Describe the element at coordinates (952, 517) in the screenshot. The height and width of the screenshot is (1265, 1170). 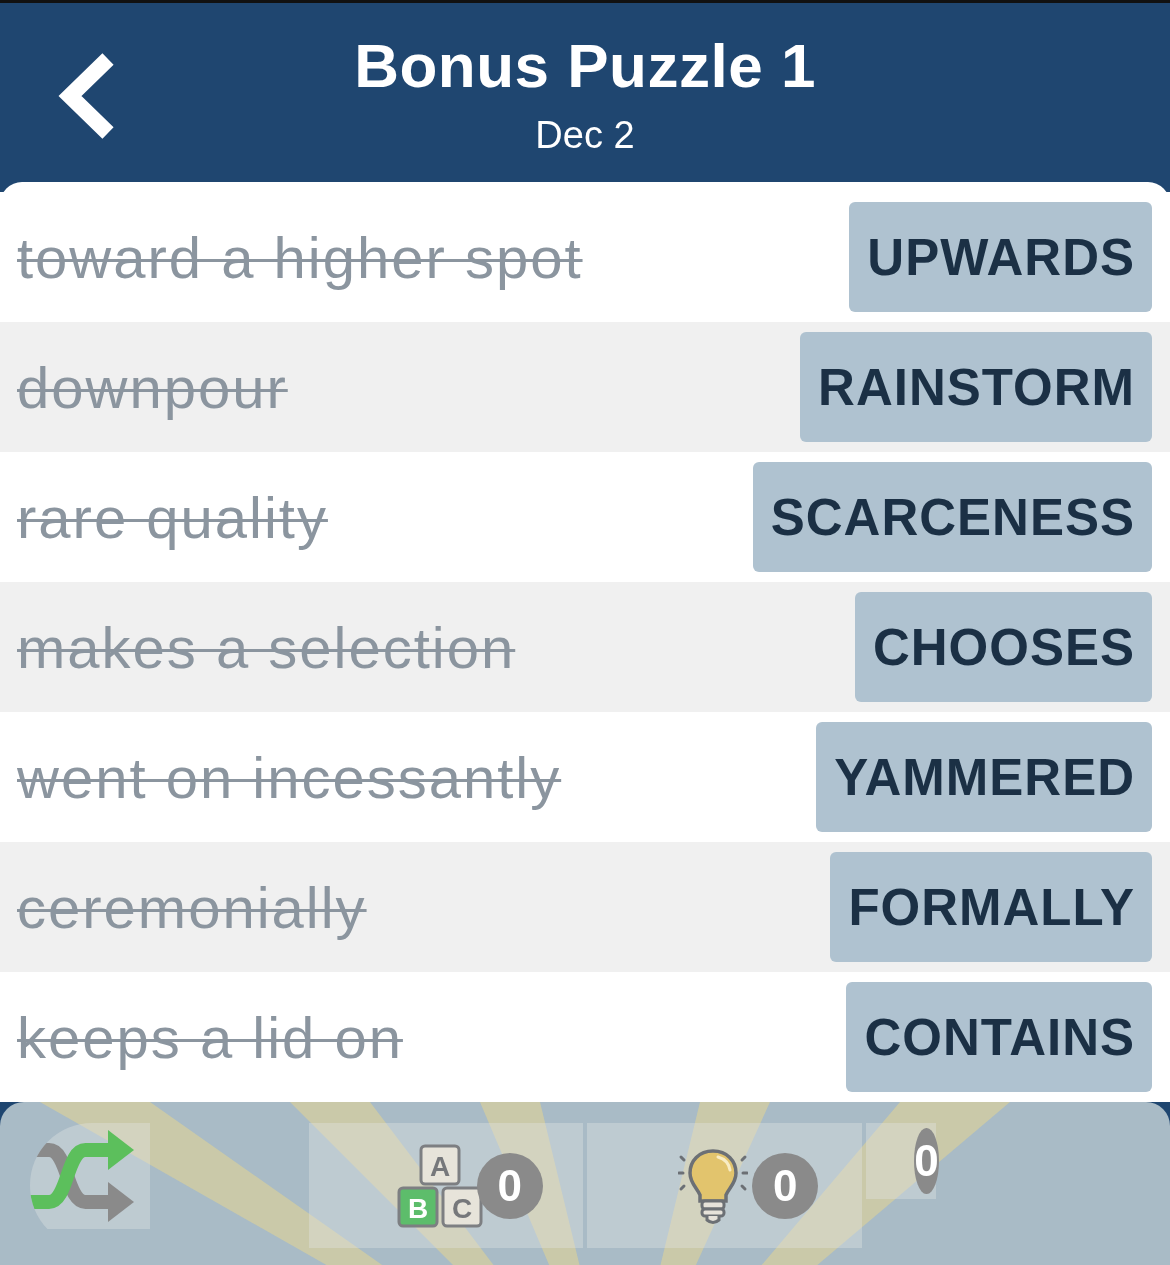
I see `answer-tile: SCARCENESS` at that location.